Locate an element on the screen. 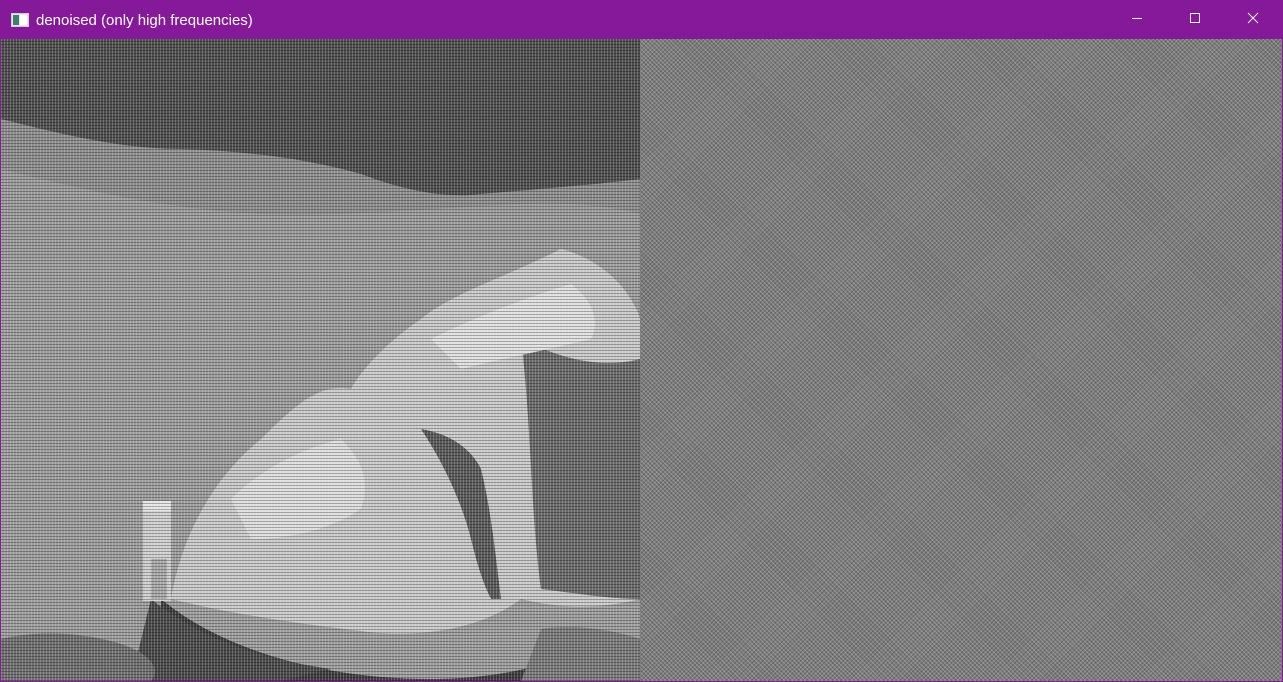 The width and height of the screenshot is (1283, 682). app-window-icon is located at coordinates (20, 20).